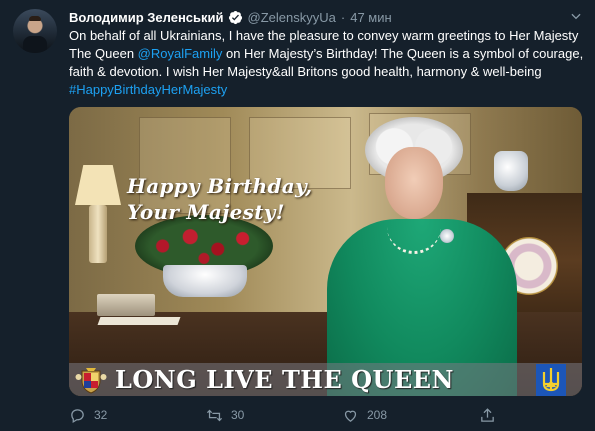  Describe the element at coordinates (551, 380) in the screenshot. I see `ukraine-trident-icon` at that location.